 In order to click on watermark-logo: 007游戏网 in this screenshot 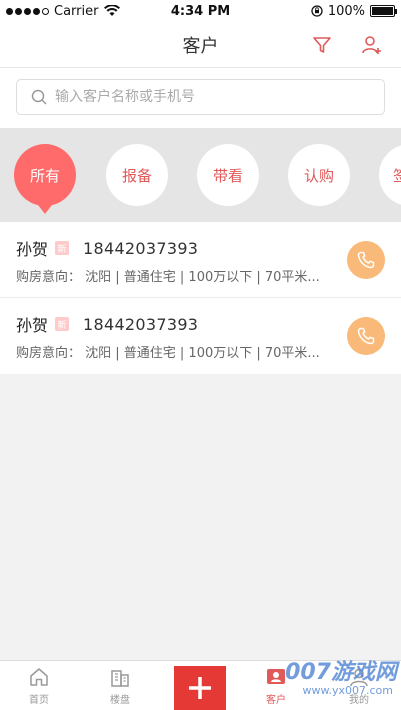, I will do `click(341, 672)`.